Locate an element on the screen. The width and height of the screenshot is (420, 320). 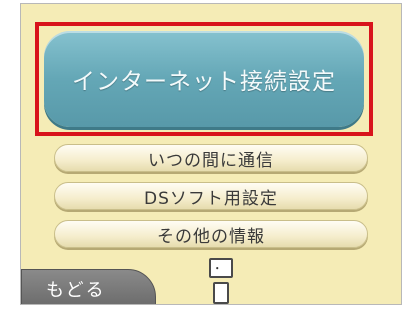
mascot-robot-icon: ･‿･ is located at coordinates (222, 281).